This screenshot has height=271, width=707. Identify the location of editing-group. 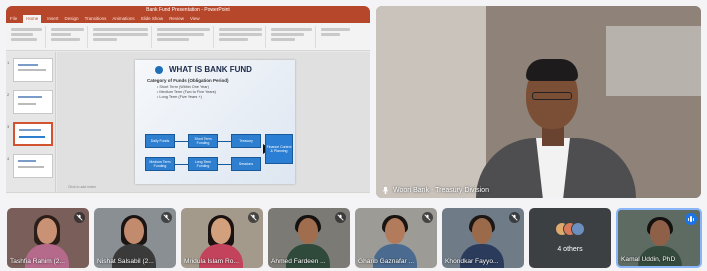
(292, 37).